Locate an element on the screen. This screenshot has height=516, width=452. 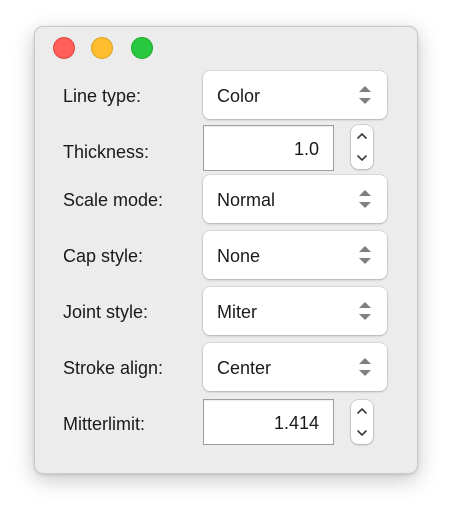
mitterlimit-increment-button is located at coordinates (362, 411).